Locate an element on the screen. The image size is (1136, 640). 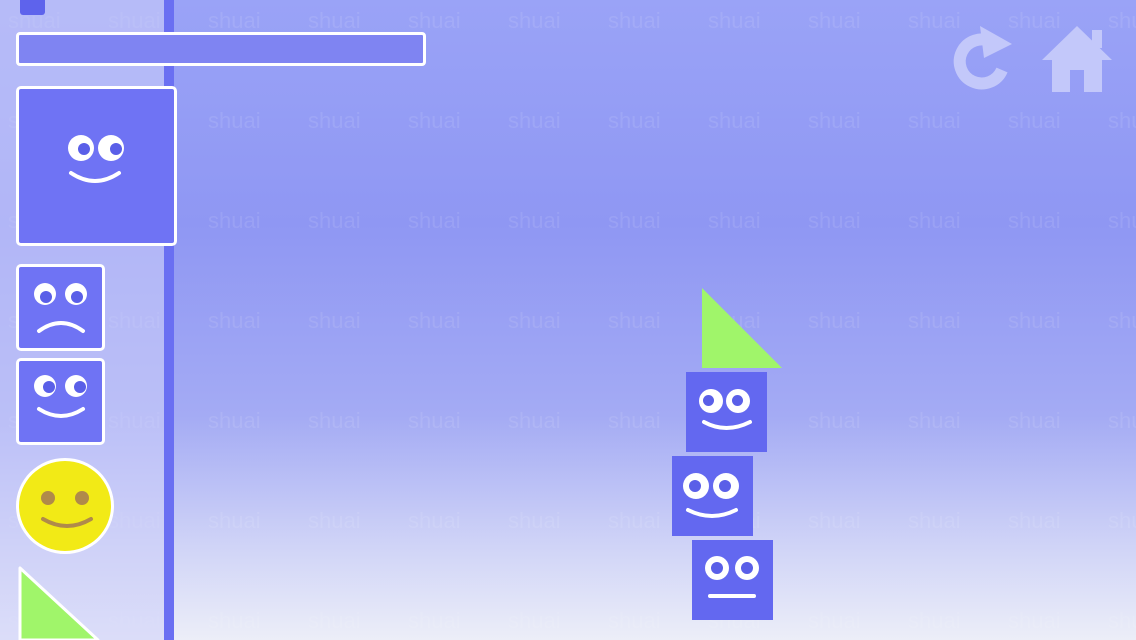
neutral-mouth is located at coordinates (732, 596).